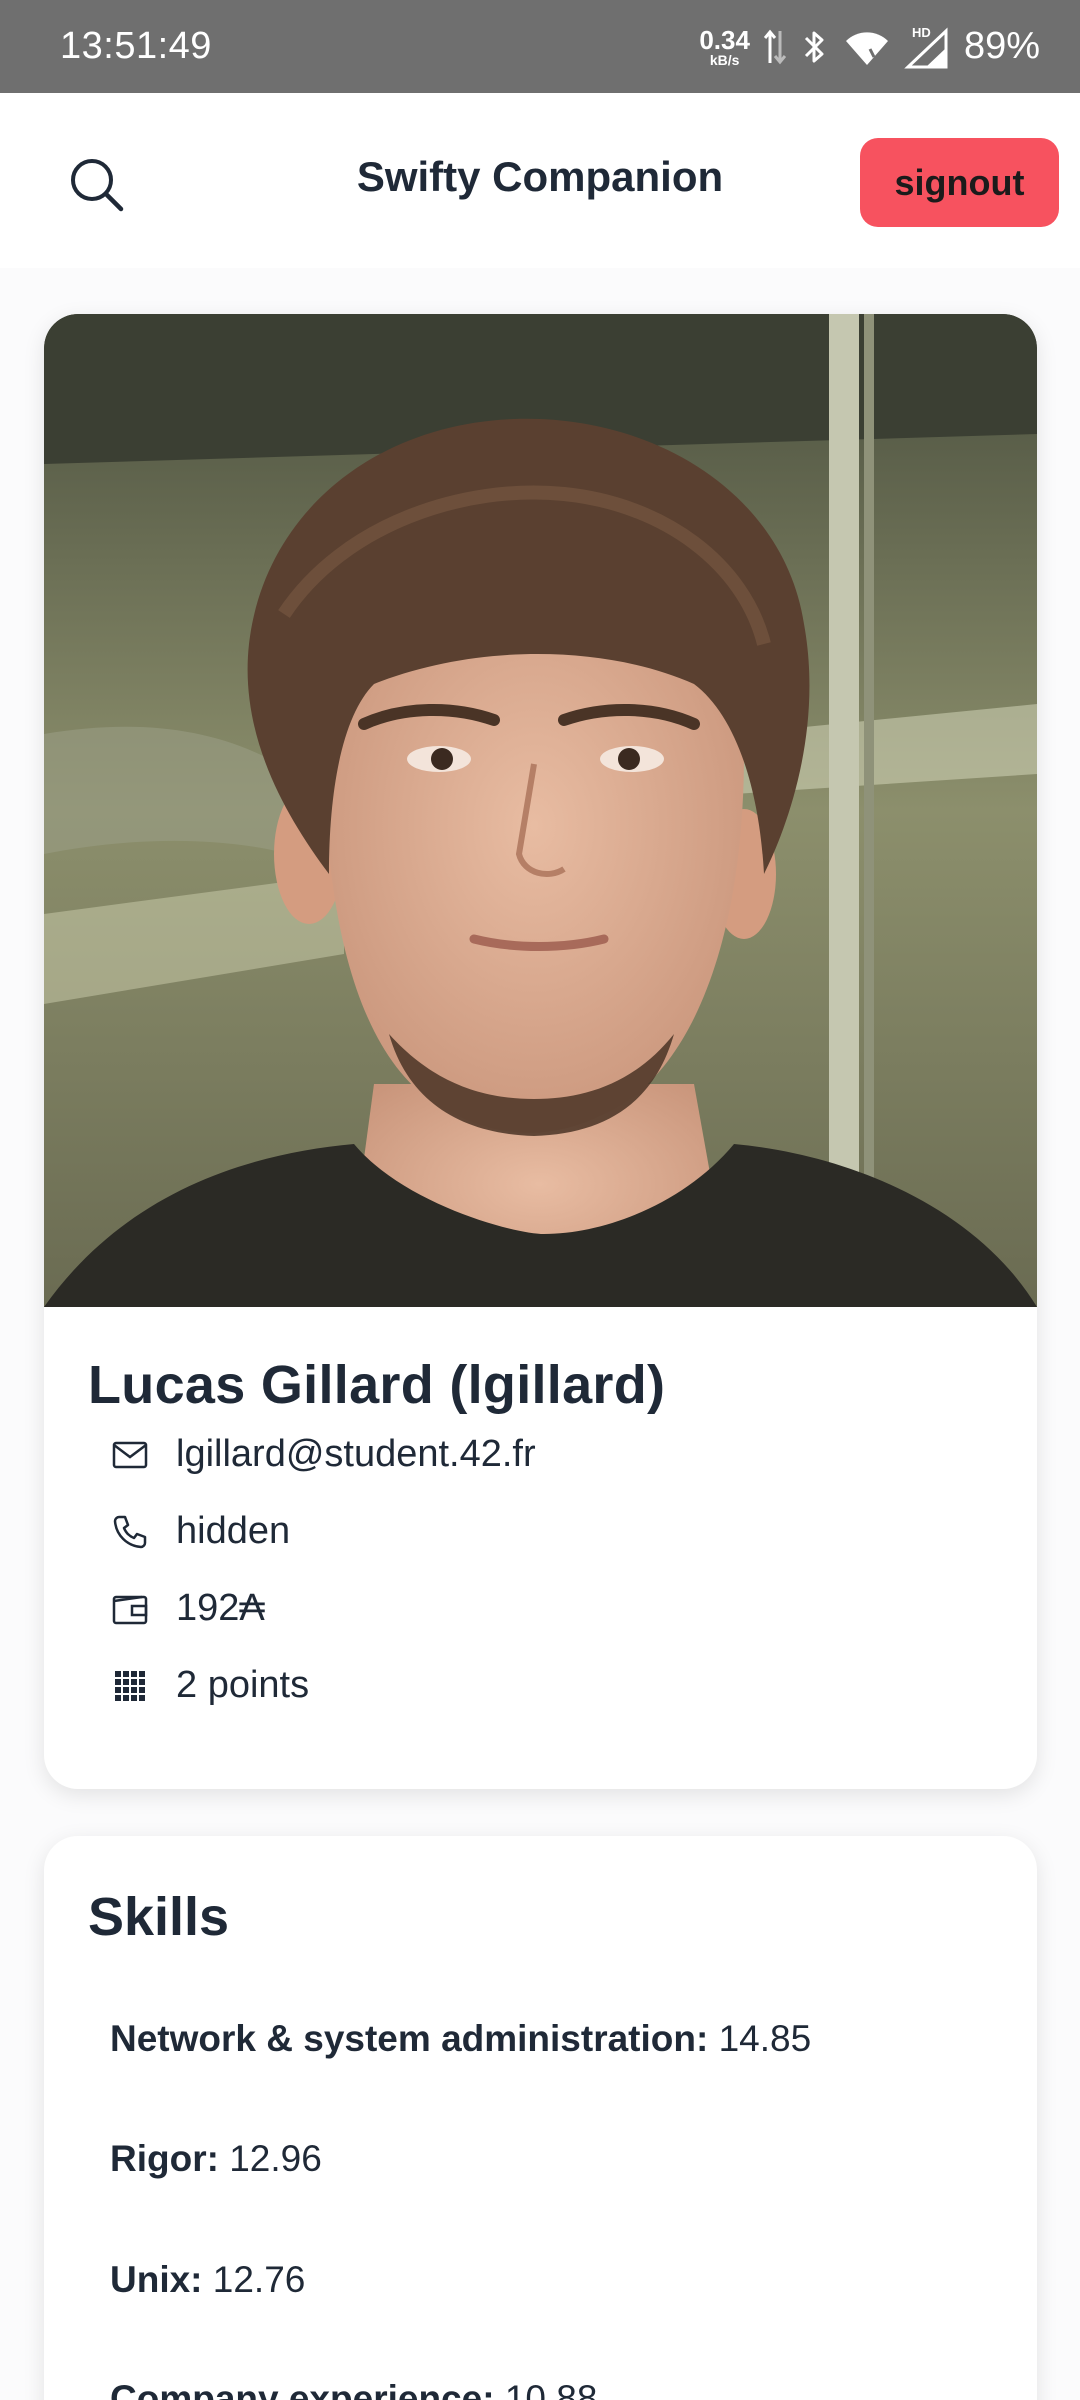  I want to click on battery-level: 89%, so click(1001, 46).